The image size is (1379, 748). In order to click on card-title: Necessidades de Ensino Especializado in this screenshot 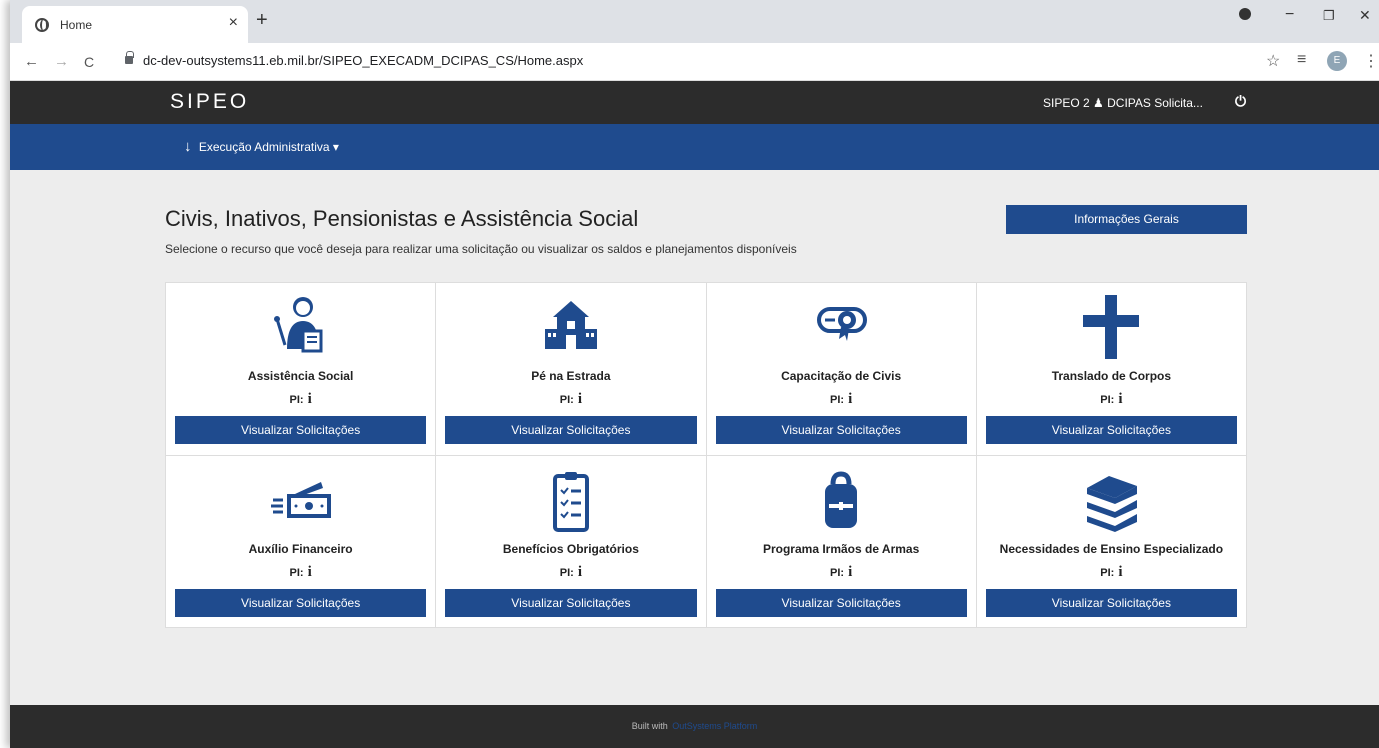, I will do `click(1111, 548)`.